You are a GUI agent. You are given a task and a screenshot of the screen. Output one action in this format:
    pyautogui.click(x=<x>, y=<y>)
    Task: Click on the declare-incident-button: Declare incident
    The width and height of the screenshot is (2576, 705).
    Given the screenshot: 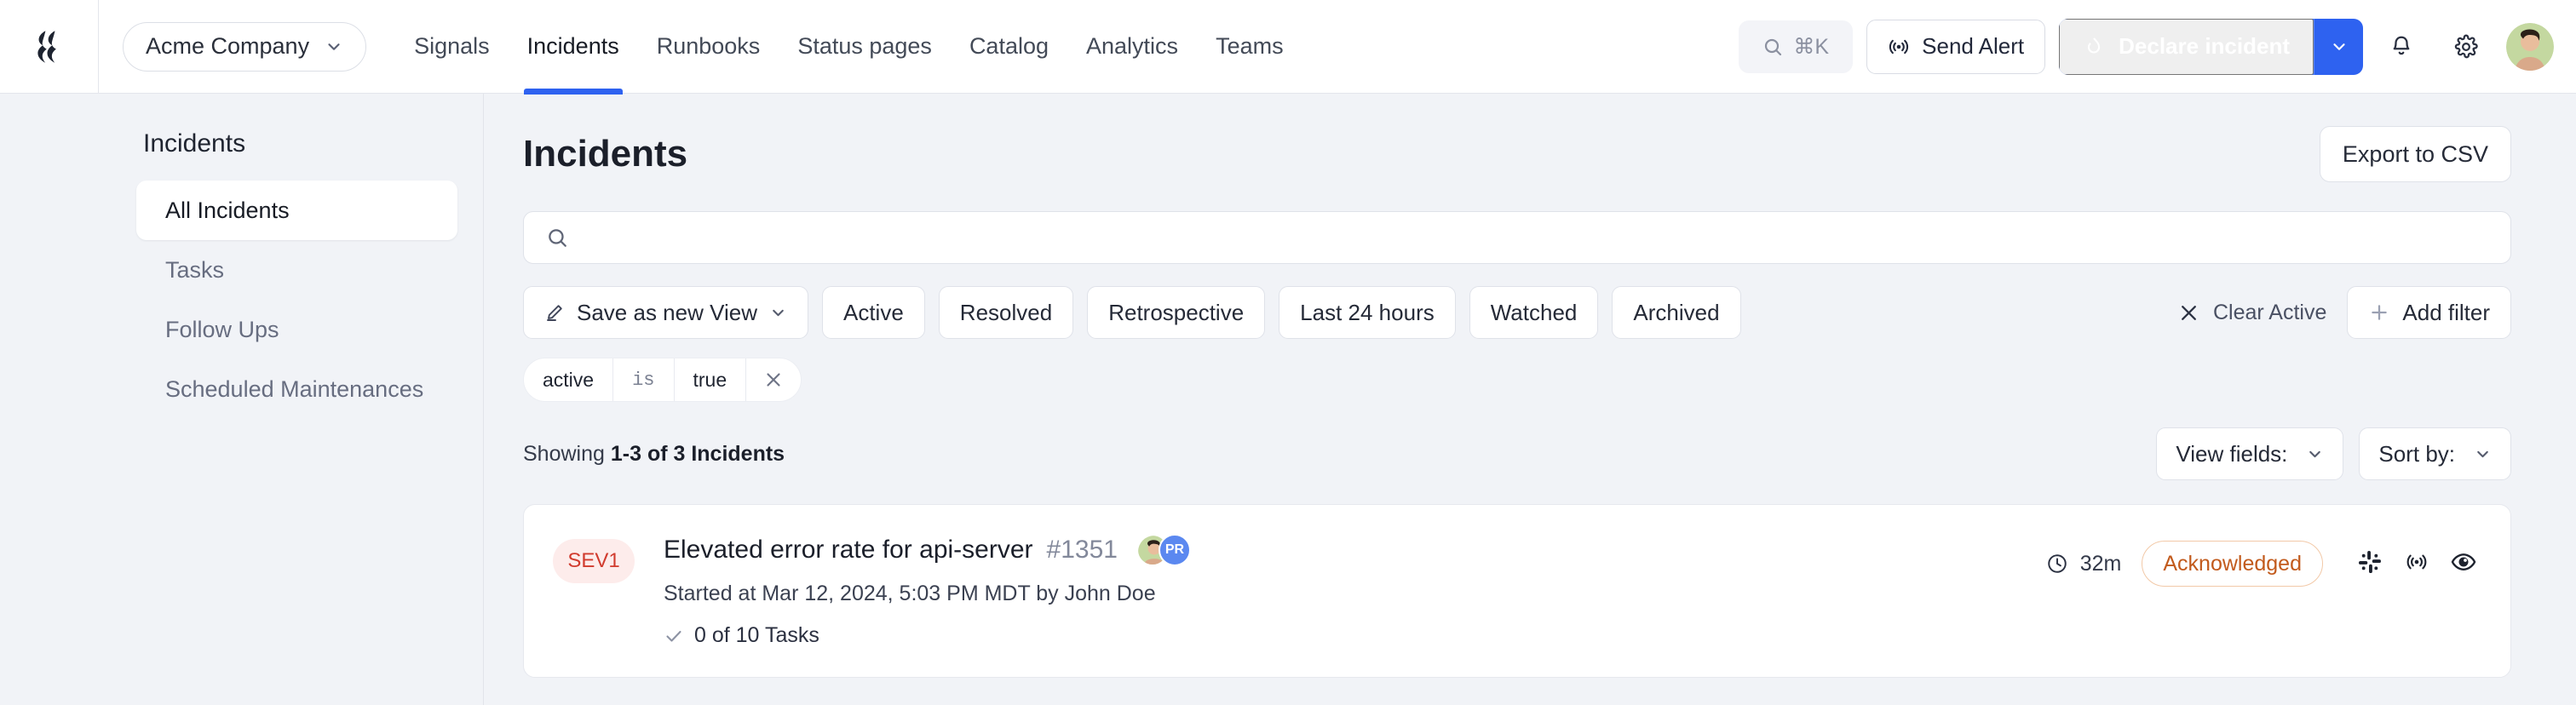 What is the action you would take?
    pyautogui.click(x=2186, y=46)
    